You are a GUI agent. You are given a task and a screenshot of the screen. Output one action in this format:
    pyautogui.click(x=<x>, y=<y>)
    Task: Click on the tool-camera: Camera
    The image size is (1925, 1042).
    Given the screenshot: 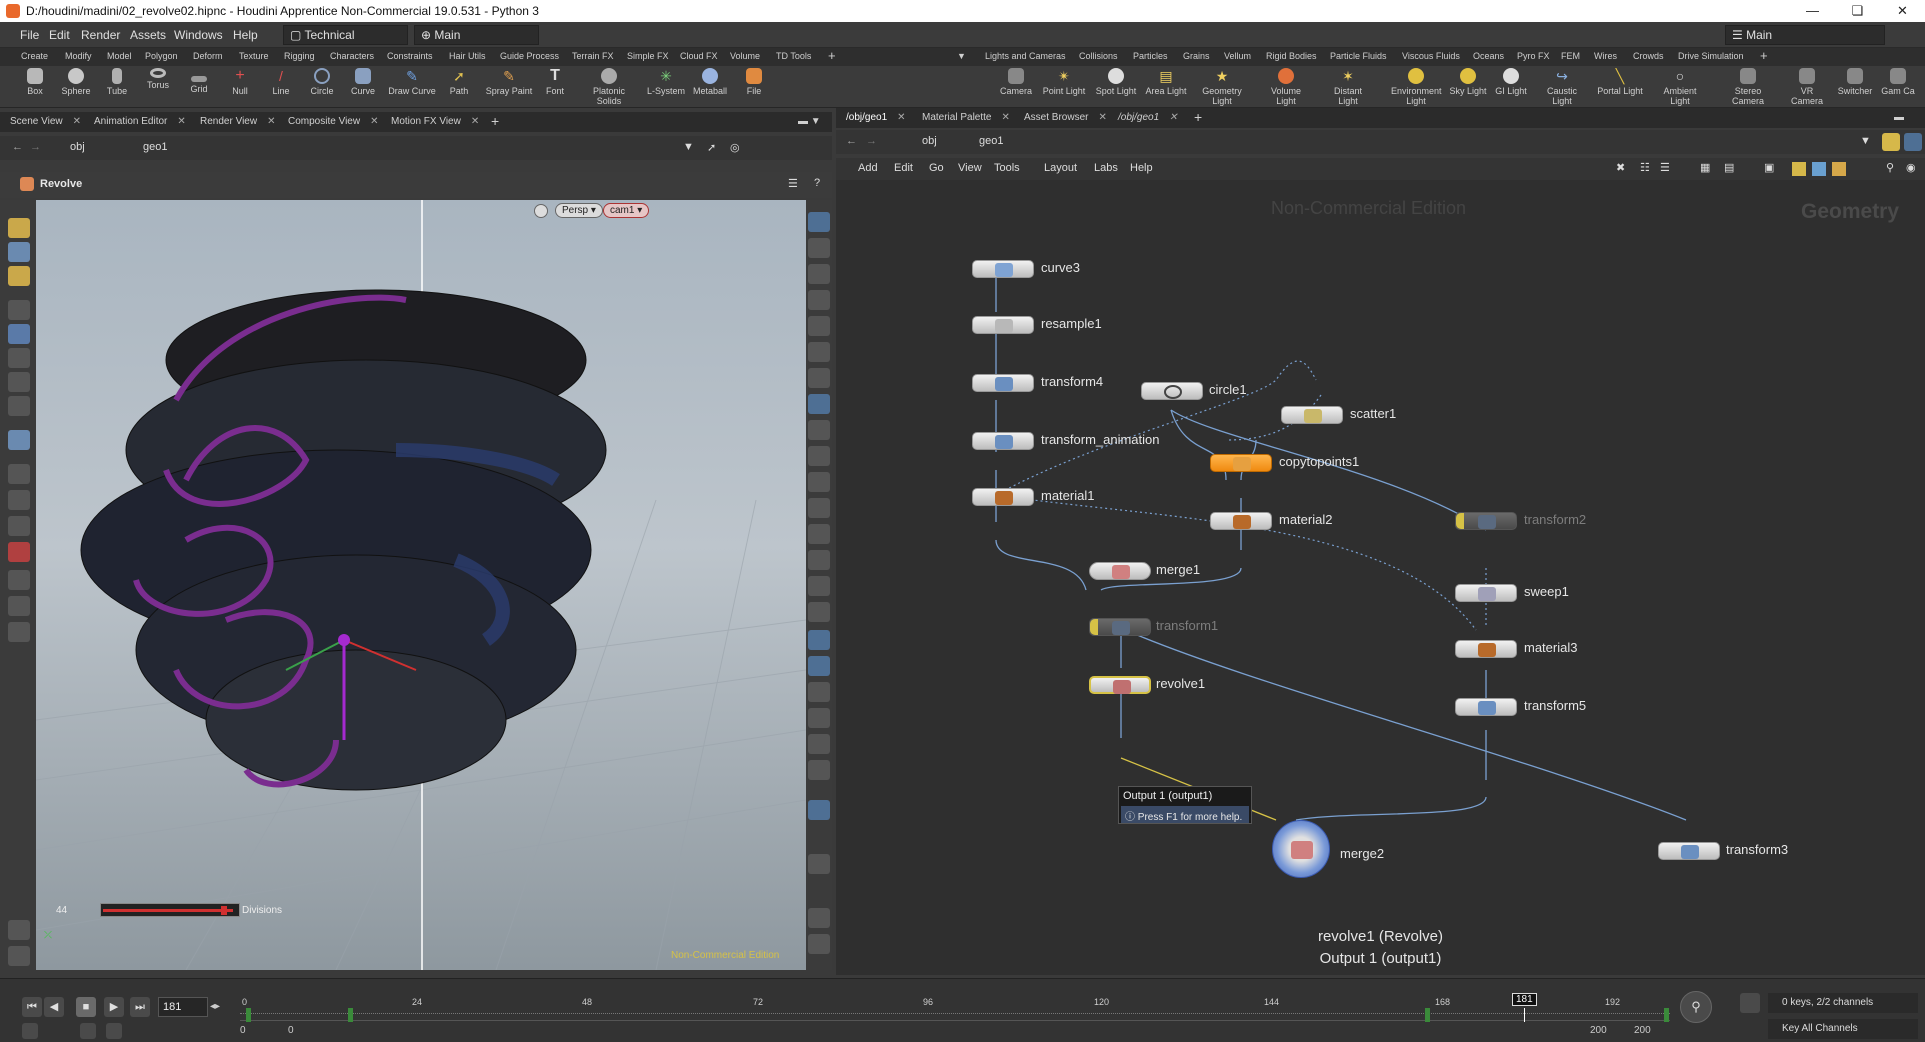 What is the action you would take?
    pyautogui.click(x=1016, y=82)
    